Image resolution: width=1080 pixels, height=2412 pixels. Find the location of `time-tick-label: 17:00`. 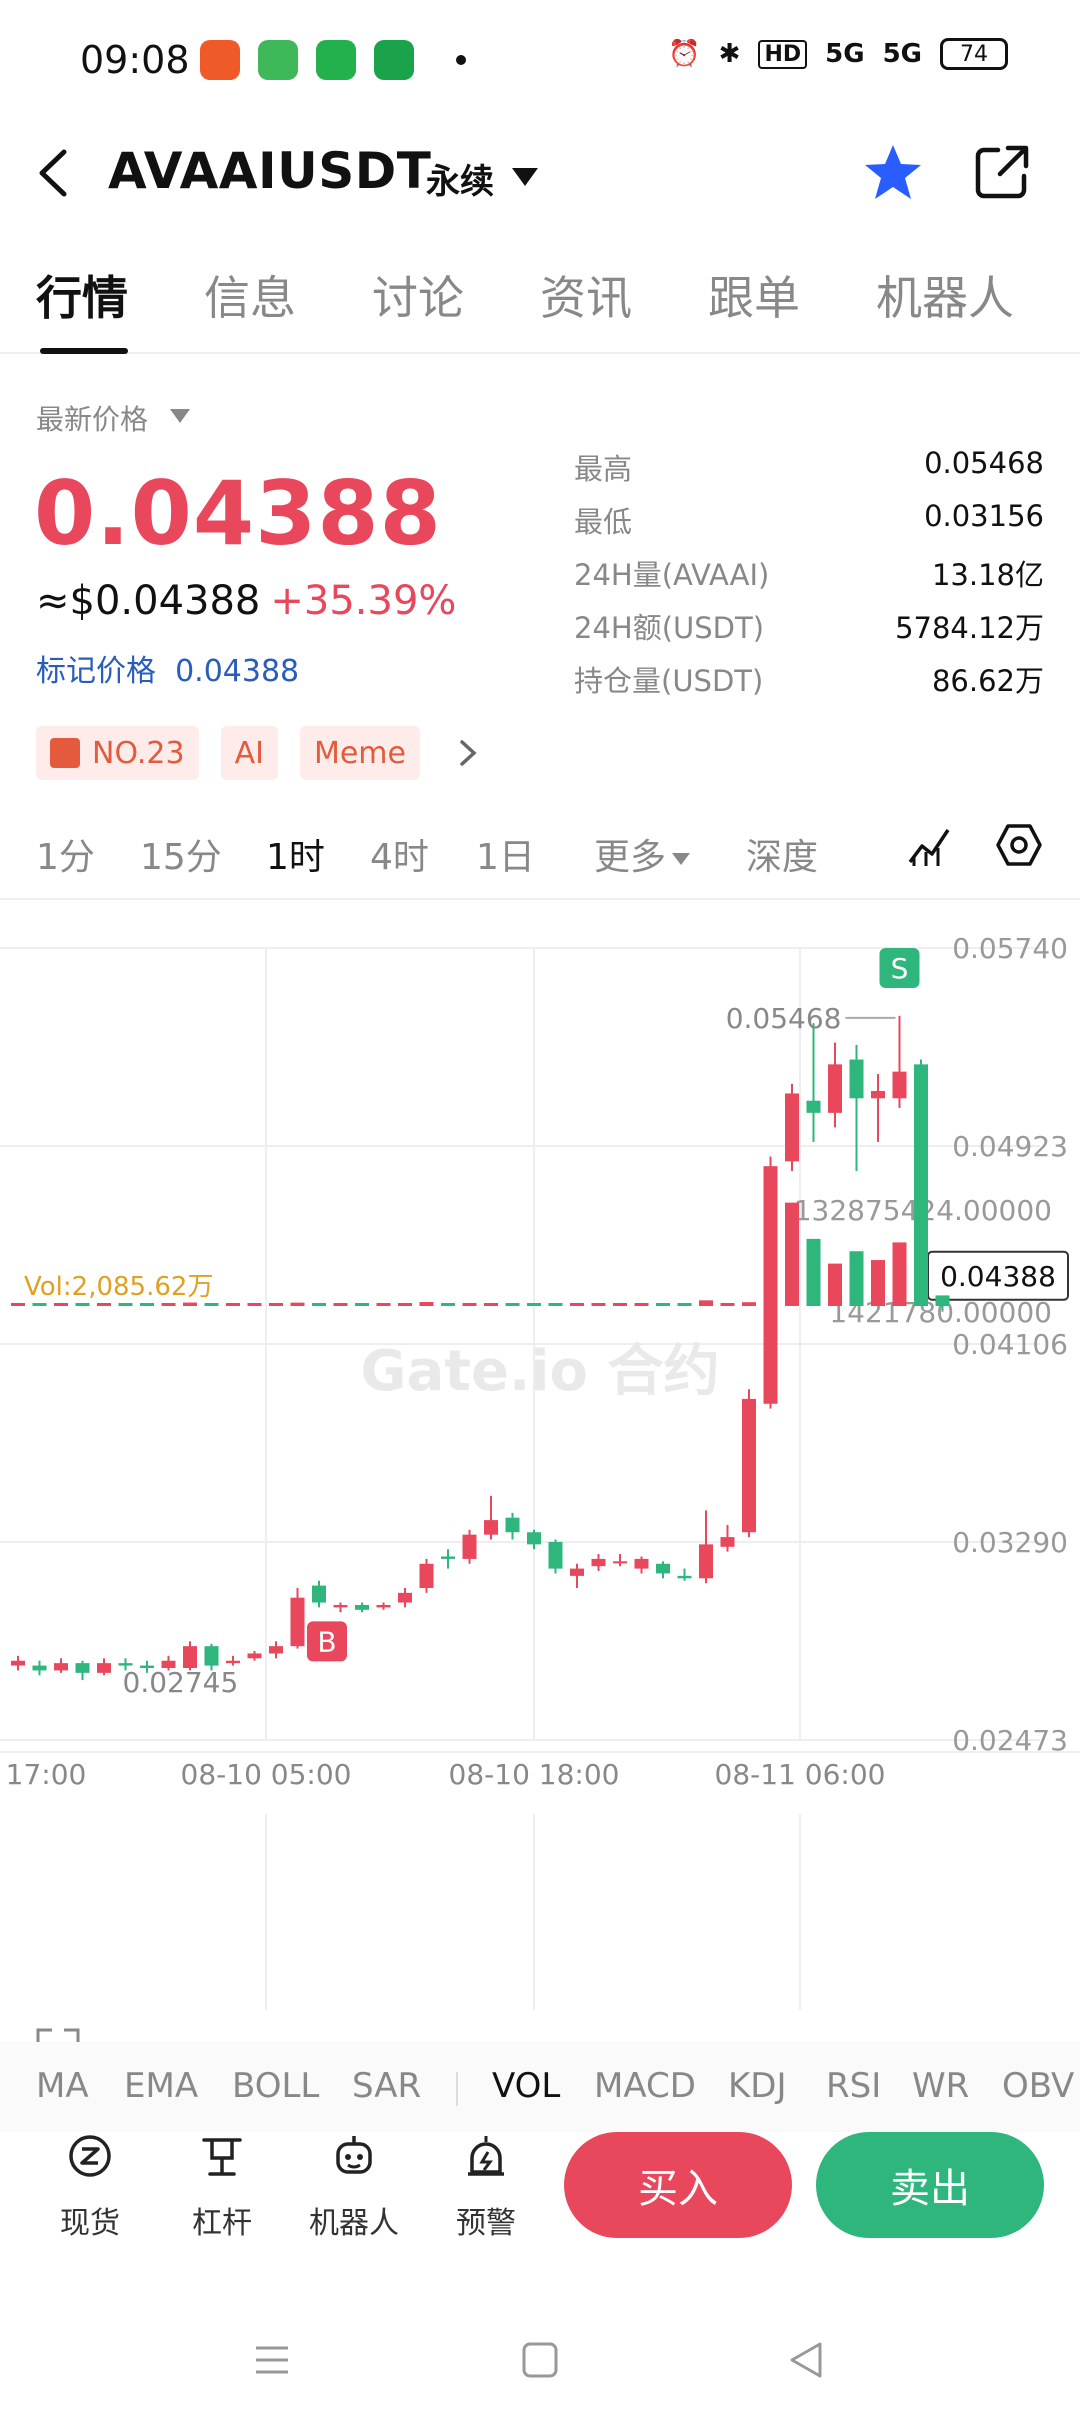

time-tick-label: 17:00 is located at coordinates (46, 1774).